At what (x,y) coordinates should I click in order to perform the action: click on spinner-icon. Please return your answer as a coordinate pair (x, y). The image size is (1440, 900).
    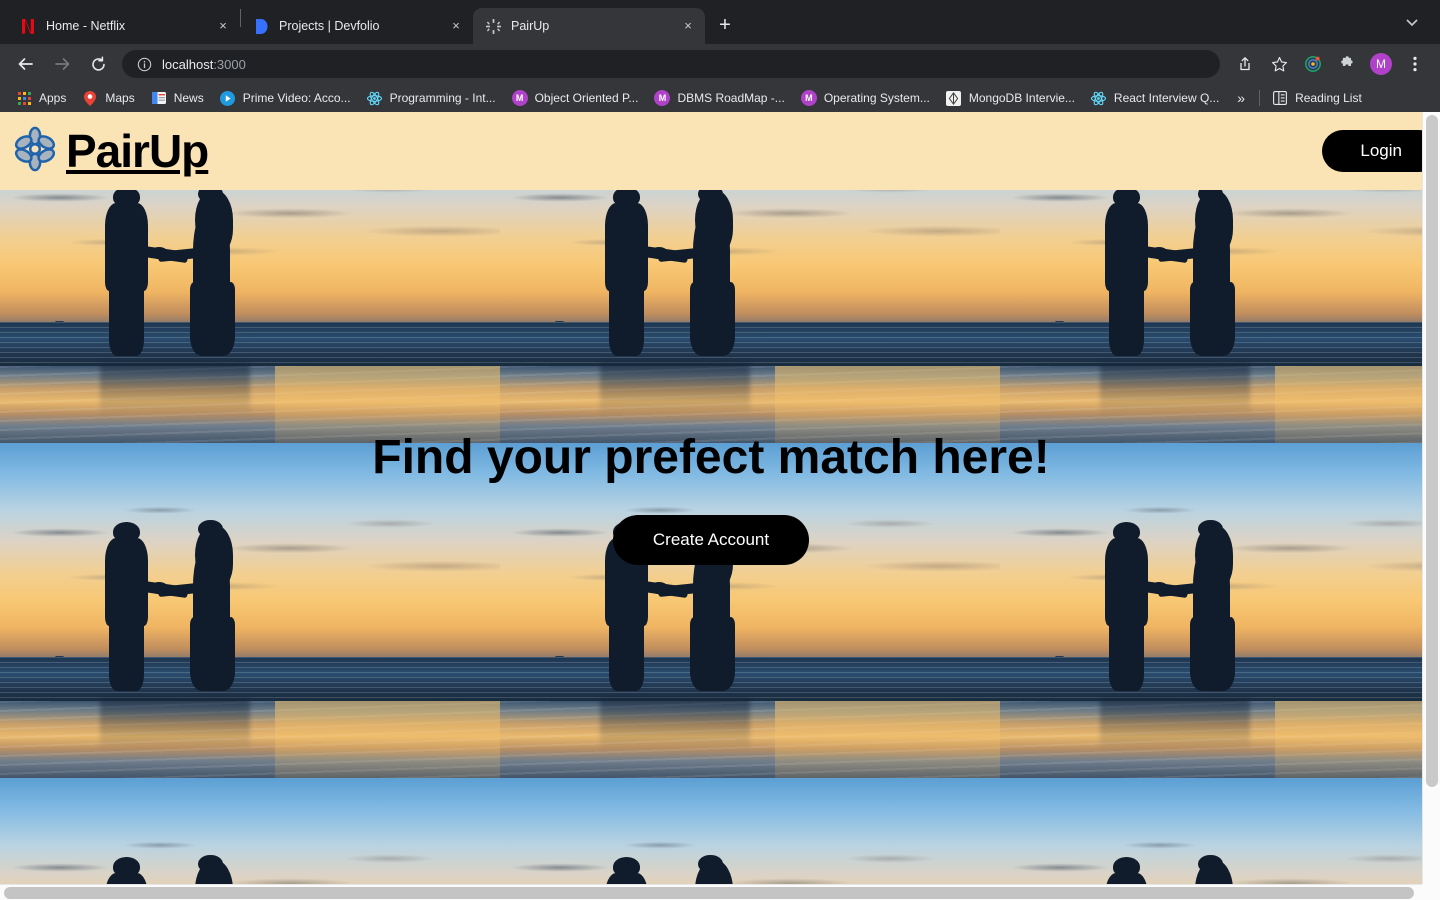
    Looking at the image, I should click on (493, 26).